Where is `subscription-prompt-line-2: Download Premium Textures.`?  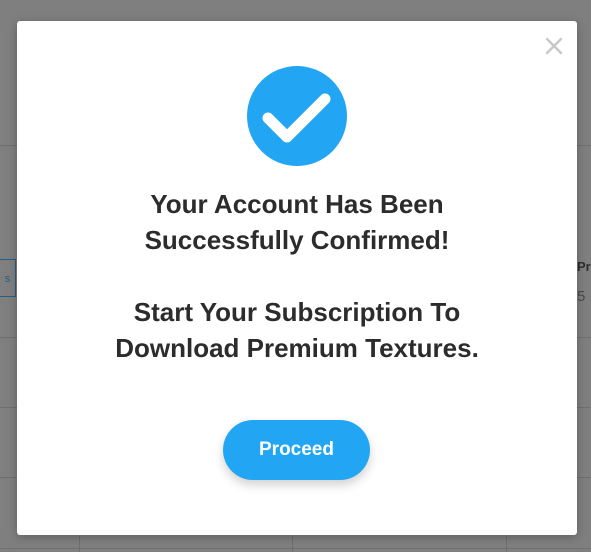
subscription-prompt-line-2: Download Premium Textures. is located at coordinates (297, 348).